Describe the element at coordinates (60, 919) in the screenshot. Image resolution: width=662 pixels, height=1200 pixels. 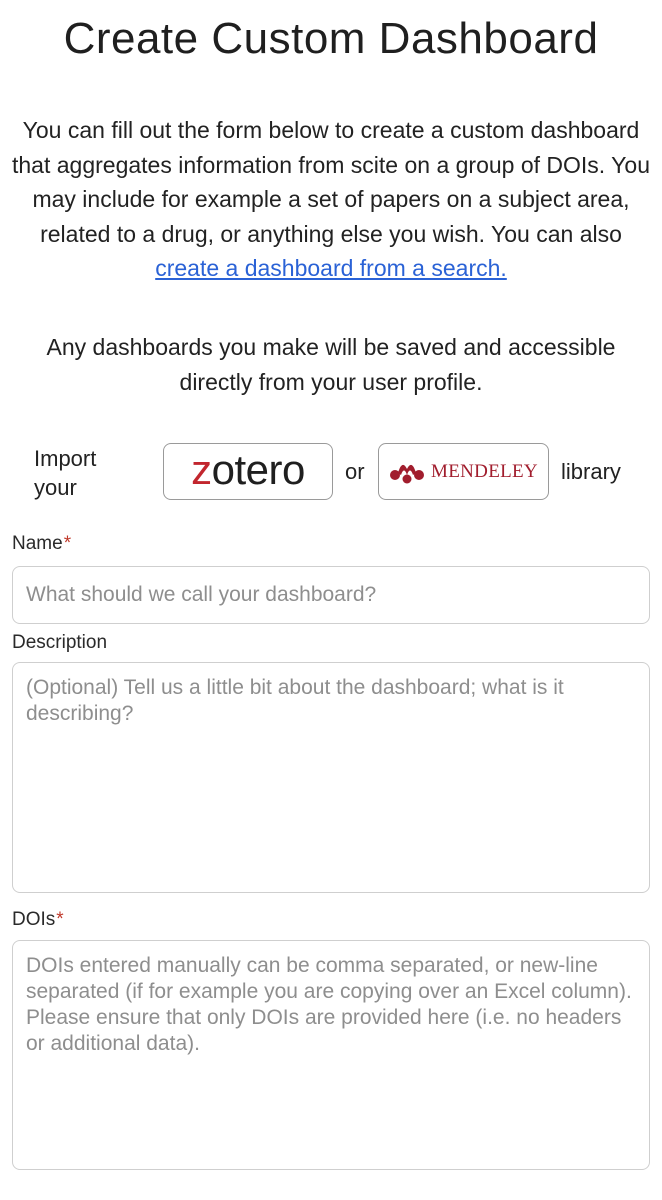
I see `dois-required-mark: *` at that location.